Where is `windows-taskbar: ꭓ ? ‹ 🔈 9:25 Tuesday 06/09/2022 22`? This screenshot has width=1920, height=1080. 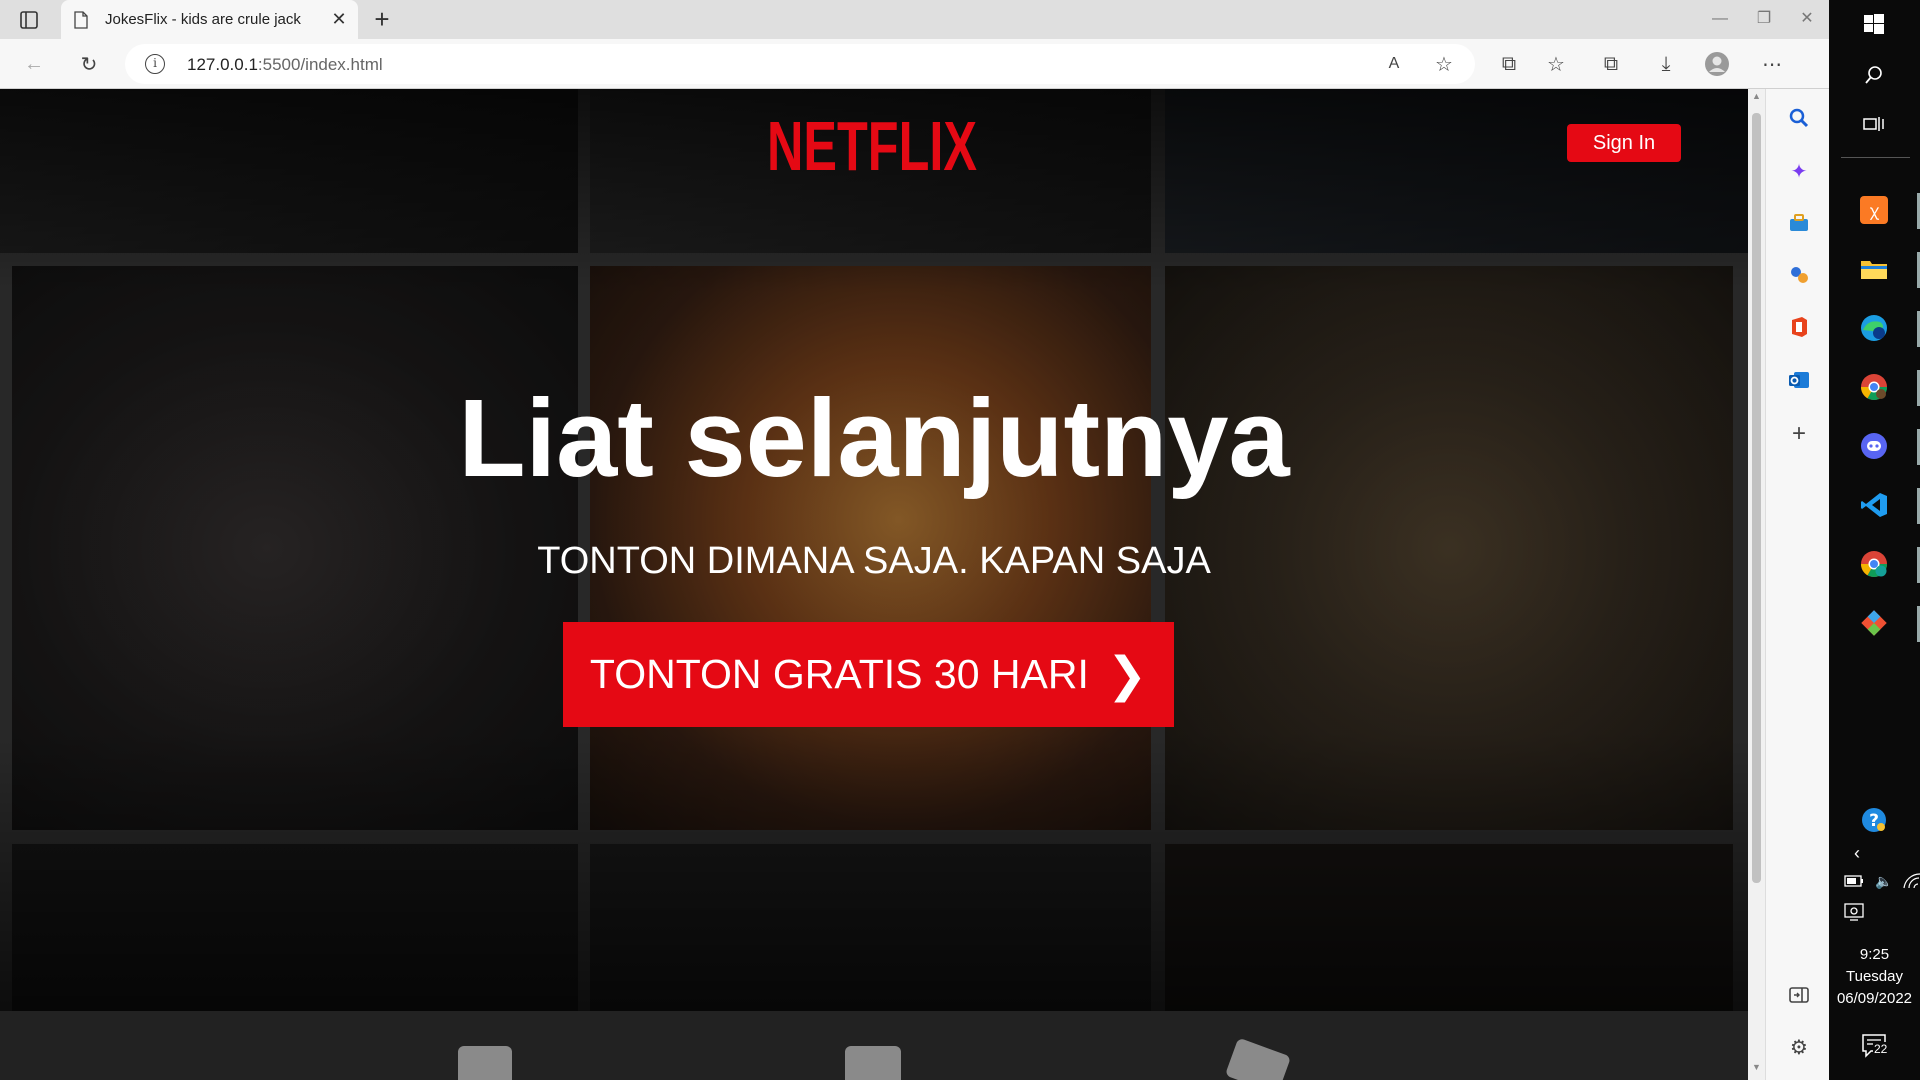
windows-taskbar: ꭓ ? ‹ 🔈 9:25 Tuesday 06/09/2022 22 is located at coordinates (1874, 540).